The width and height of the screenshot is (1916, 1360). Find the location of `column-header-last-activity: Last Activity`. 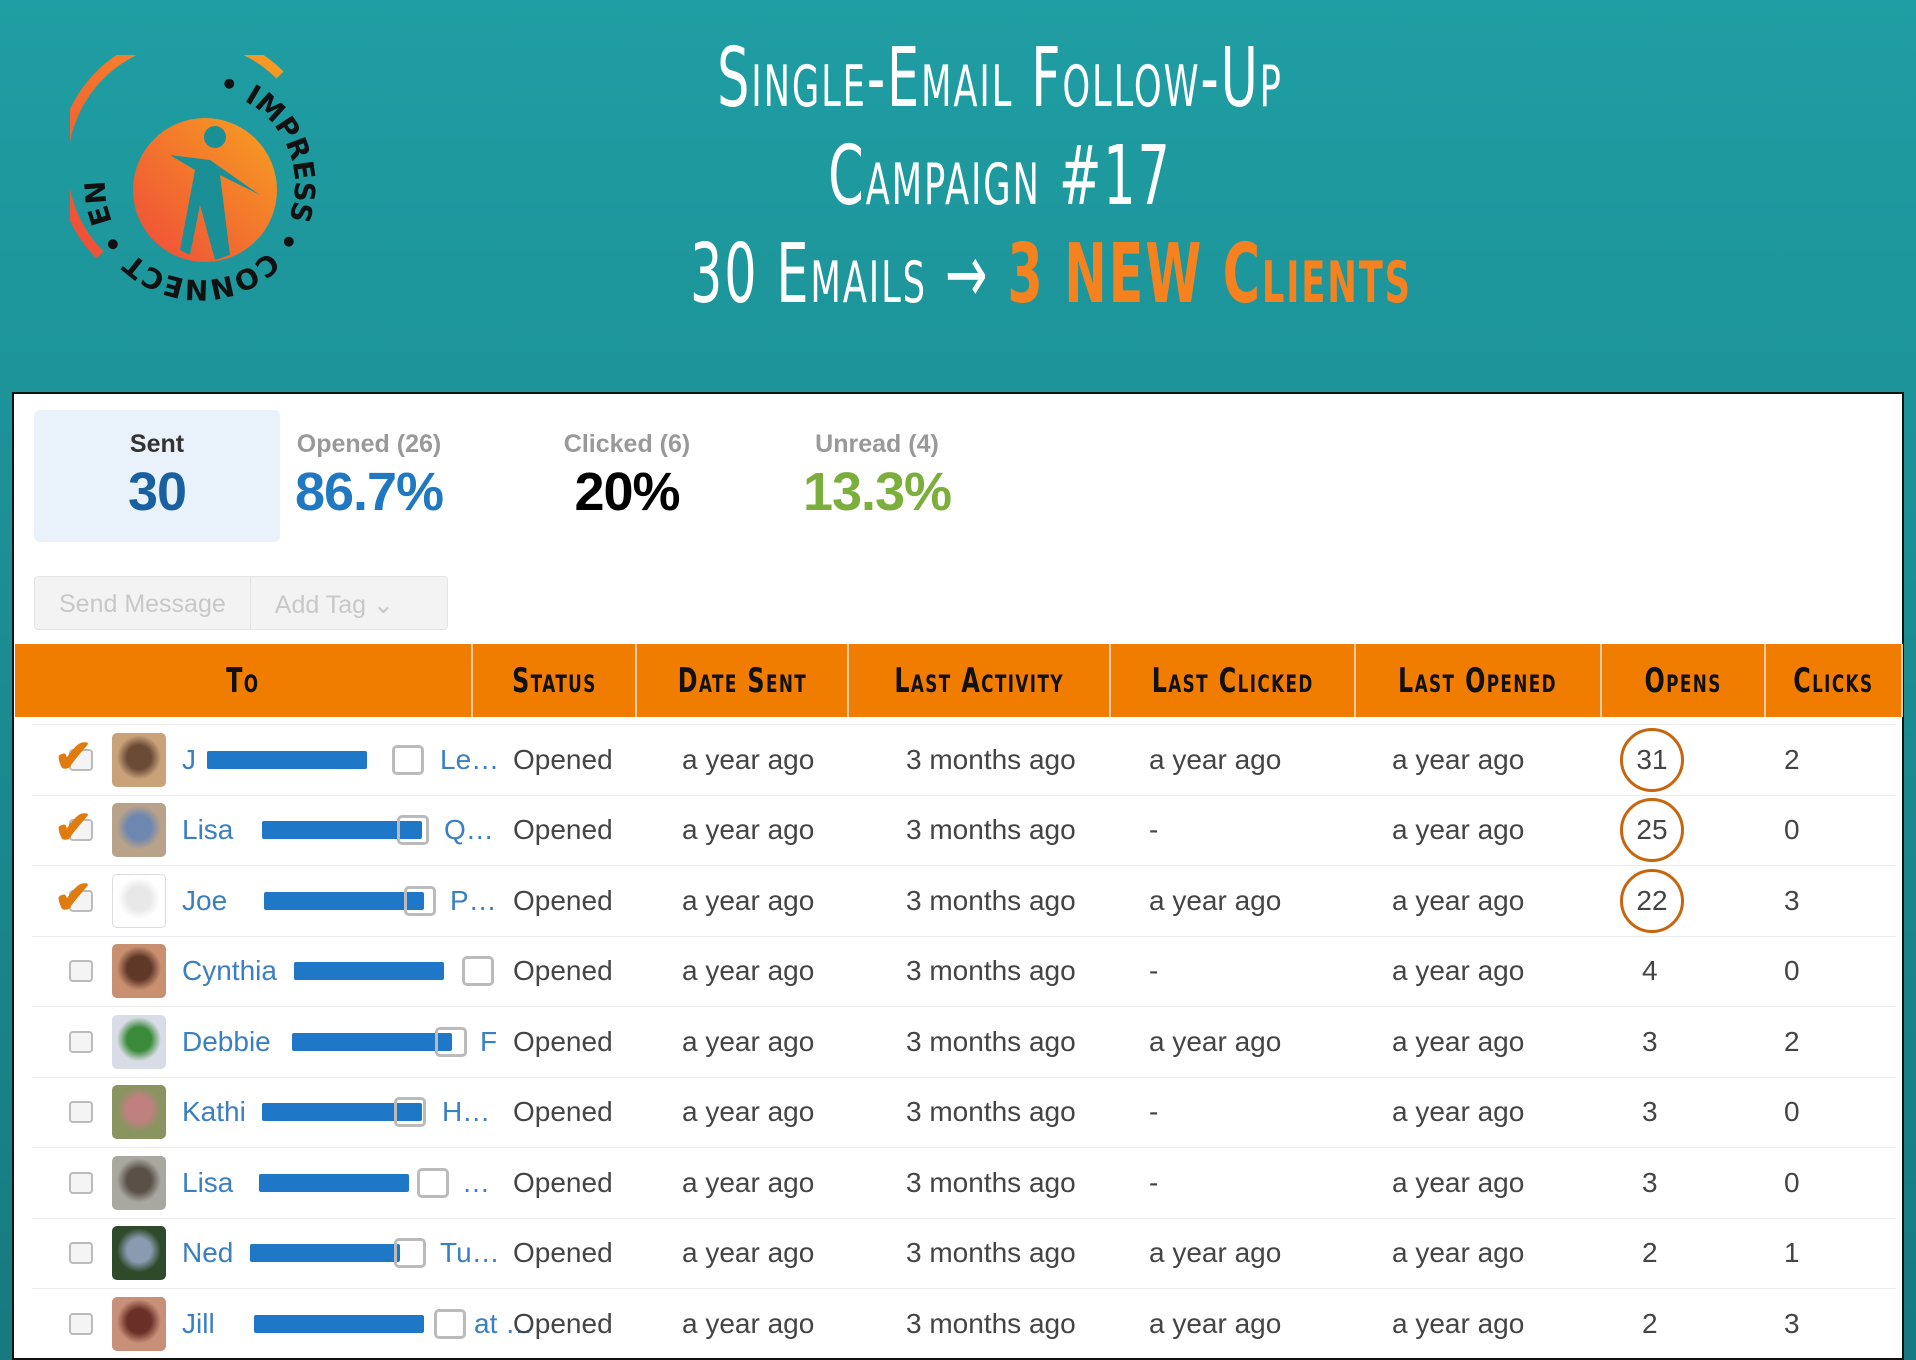

column-header-last-activity: Last Activity is located at coordinates (980, 680).